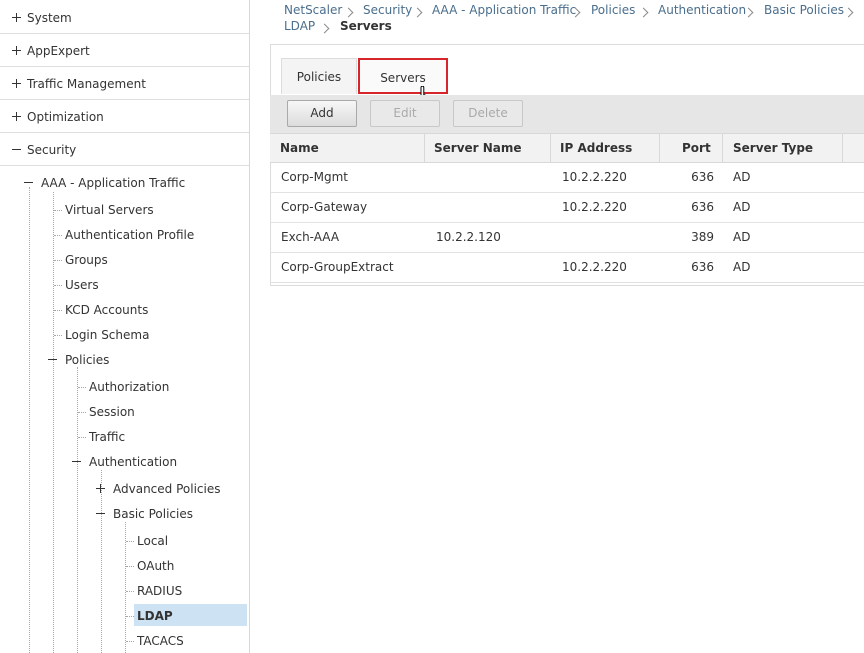 The image size is (864, 653). I want to click on tab-policies: Policies, so click(319, 76).